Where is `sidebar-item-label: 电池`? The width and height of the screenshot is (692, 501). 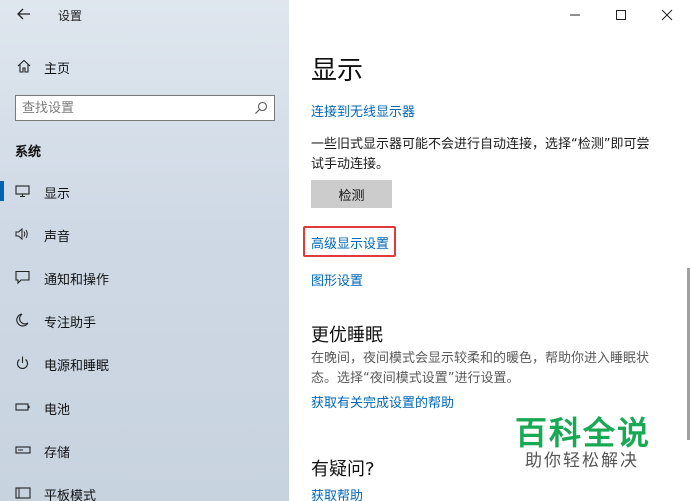 sidebar-item-label: 电池 is located at coordinates (57, 410).